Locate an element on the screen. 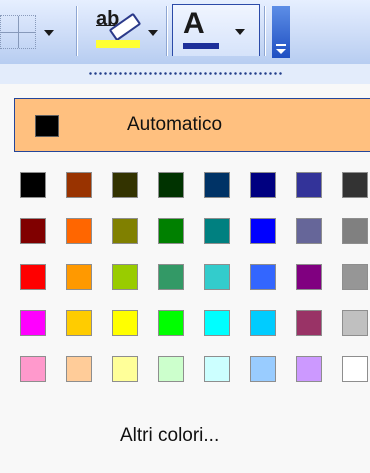  highlight-color-bar is located at coordinates (118, 44).